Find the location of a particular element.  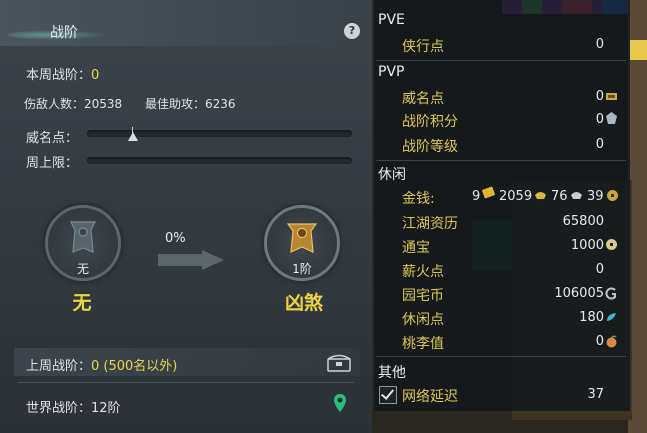

fame-progress-bar is located at coordinates (219, 133).